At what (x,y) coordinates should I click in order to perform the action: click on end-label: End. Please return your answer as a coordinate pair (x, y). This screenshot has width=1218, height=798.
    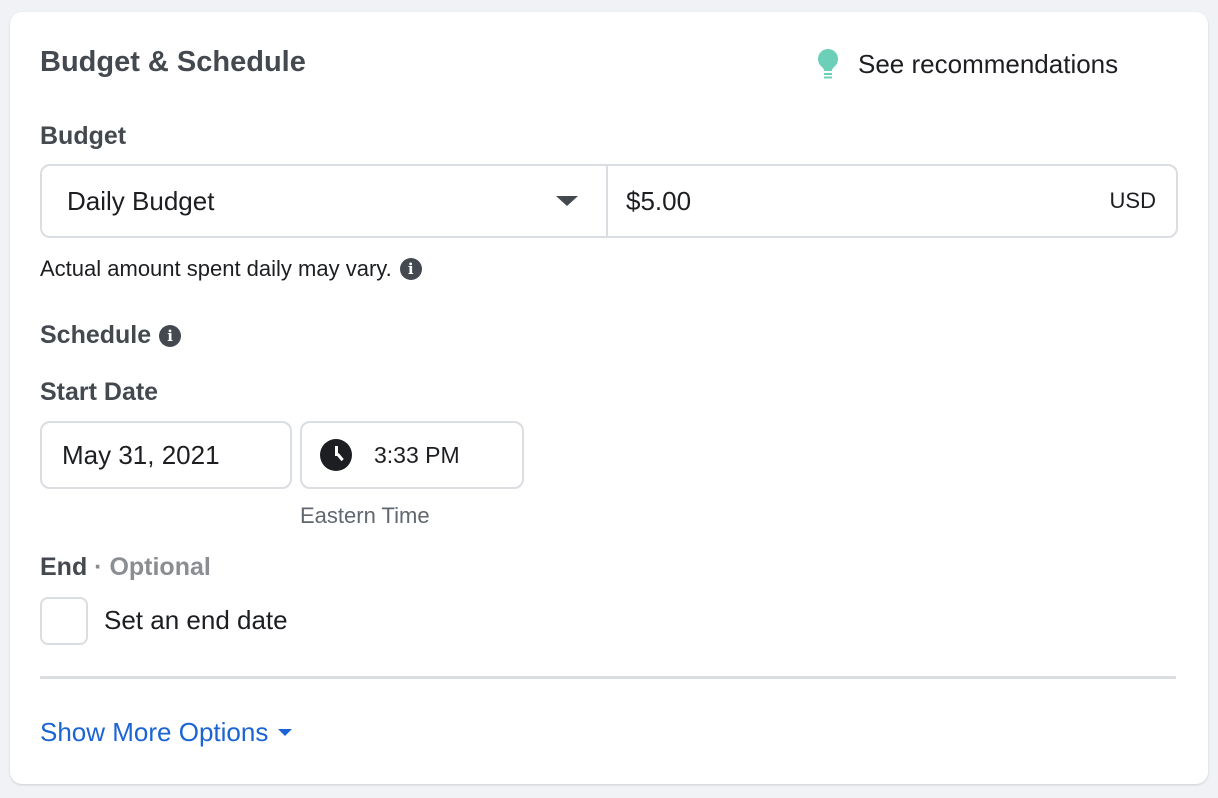
    Looking at the image, I should click on (64, 567).